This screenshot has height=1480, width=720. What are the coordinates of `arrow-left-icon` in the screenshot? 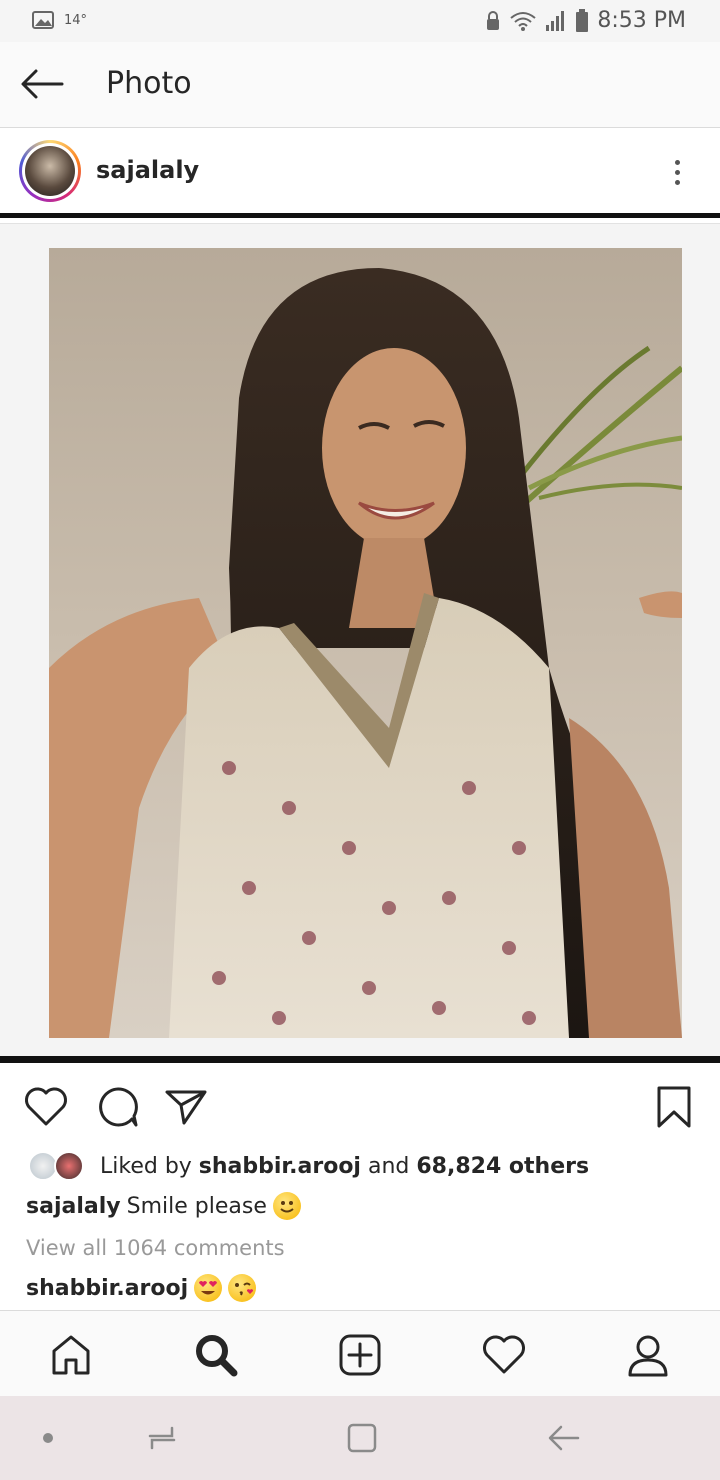 It's located at (42, 84).